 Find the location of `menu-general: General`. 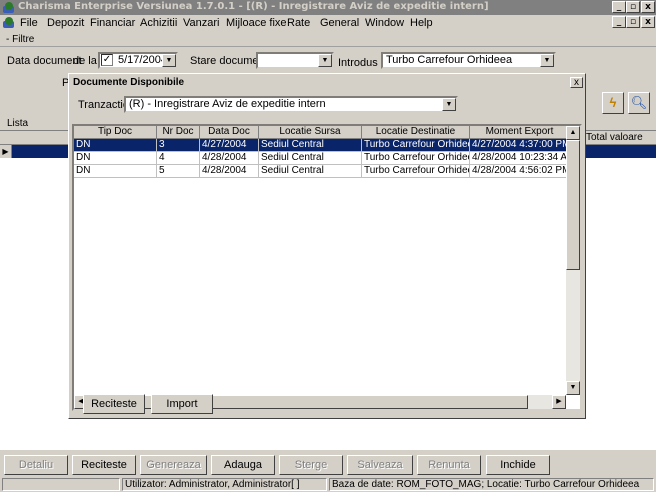

menu-general: General is located at coordinates (339, 23).